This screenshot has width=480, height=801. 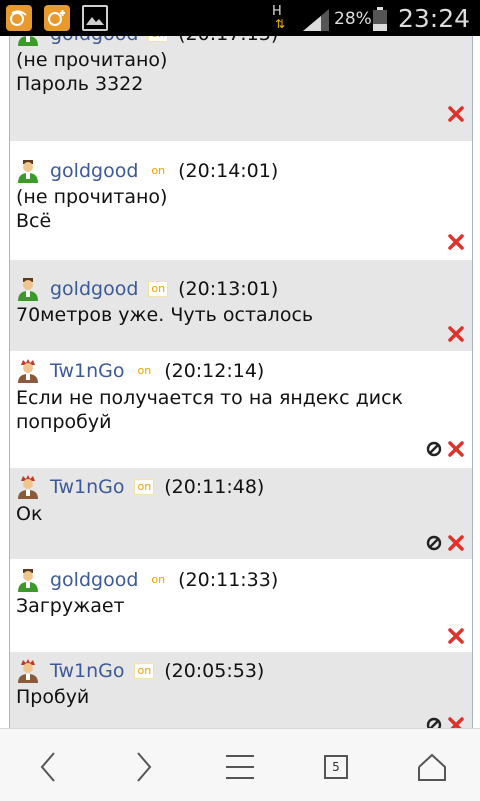 I want to click on chat-message: goldgood on (20:14:01) (не прочитано) Всё, so click(x=241, y=202).